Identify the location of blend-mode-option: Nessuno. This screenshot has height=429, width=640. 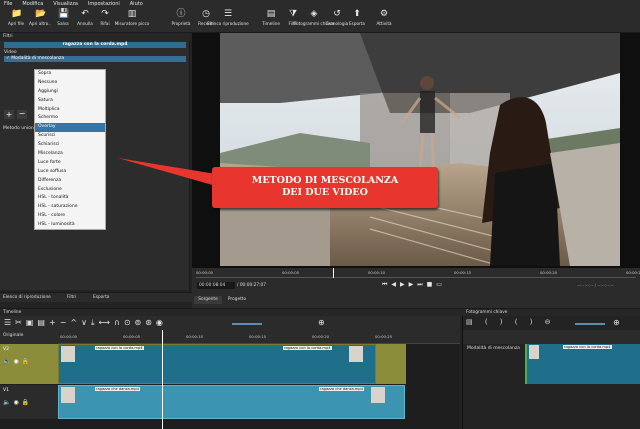
(70, 83).